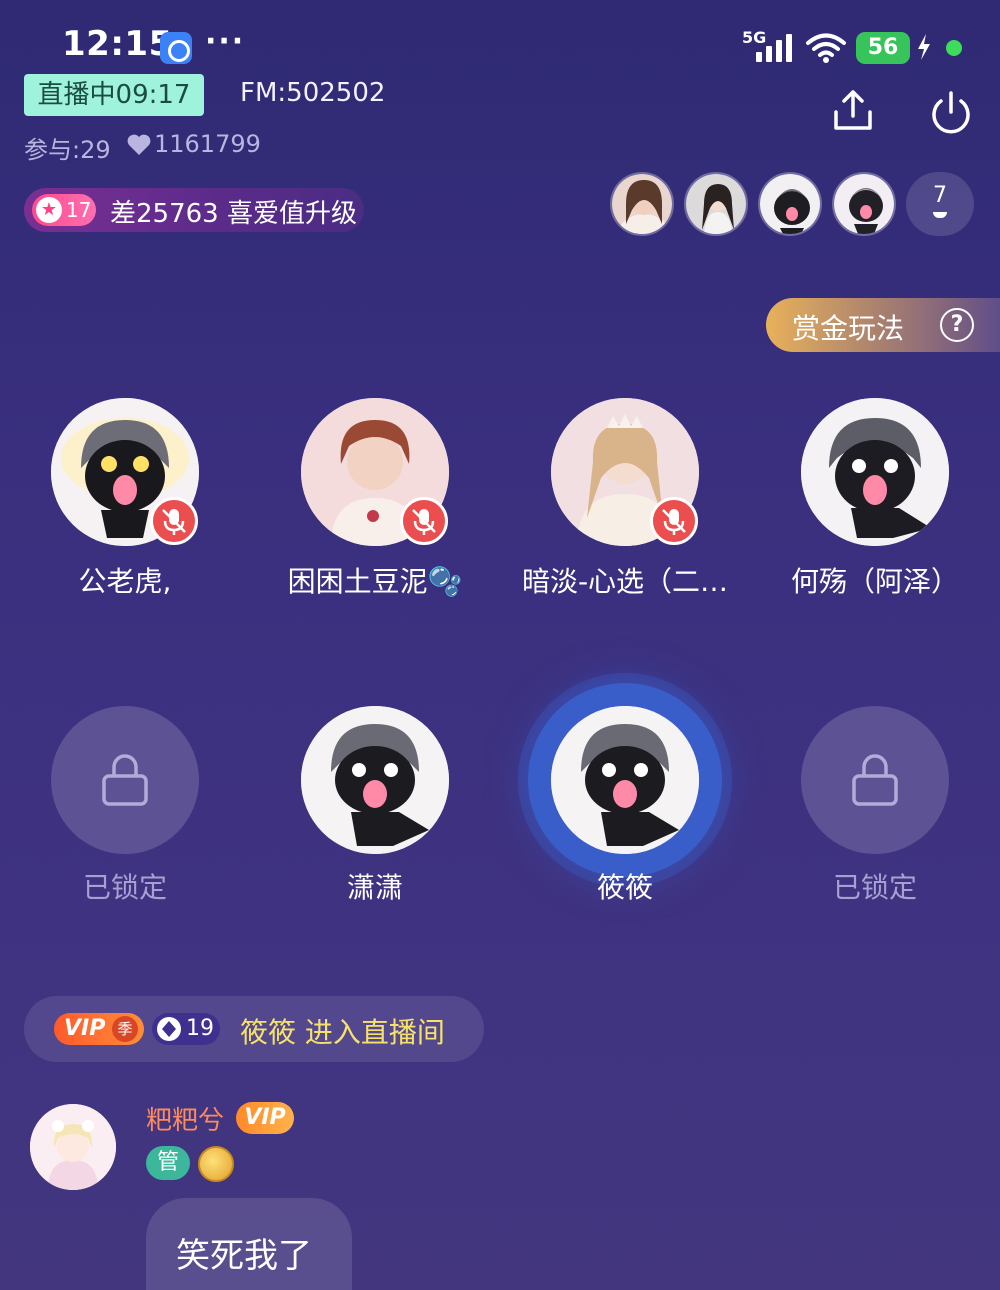  I want to click on status-time: 12:15, so click(117, 44).